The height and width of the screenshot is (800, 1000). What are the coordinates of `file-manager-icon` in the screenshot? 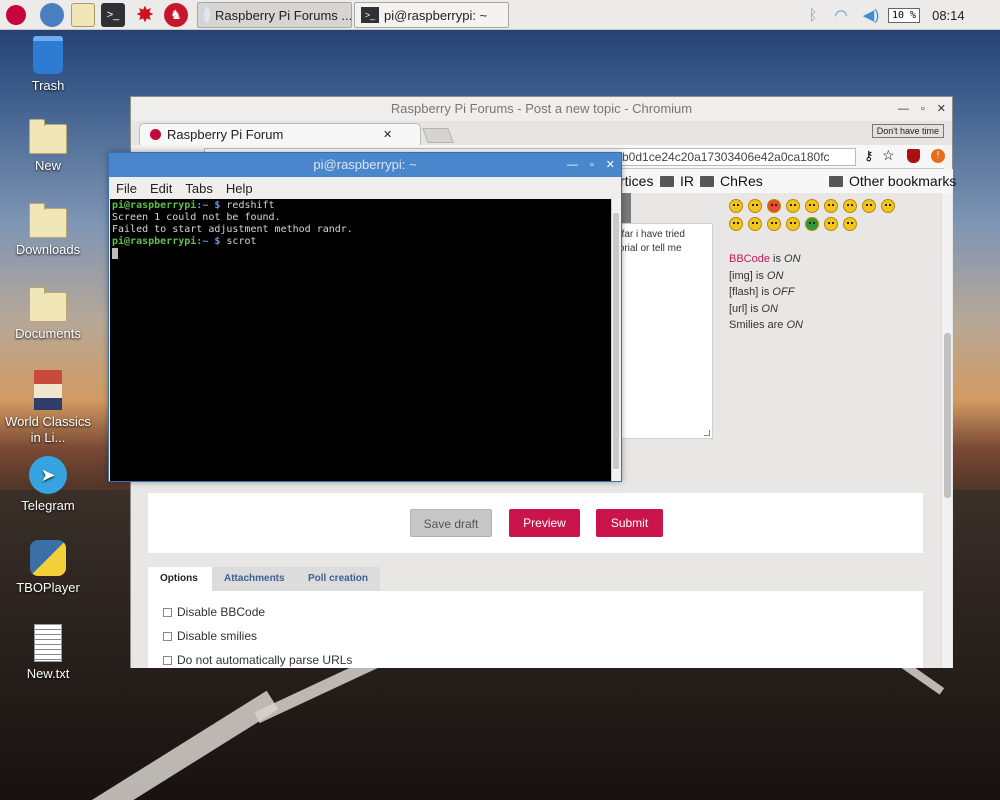 It's located at (83, 15).